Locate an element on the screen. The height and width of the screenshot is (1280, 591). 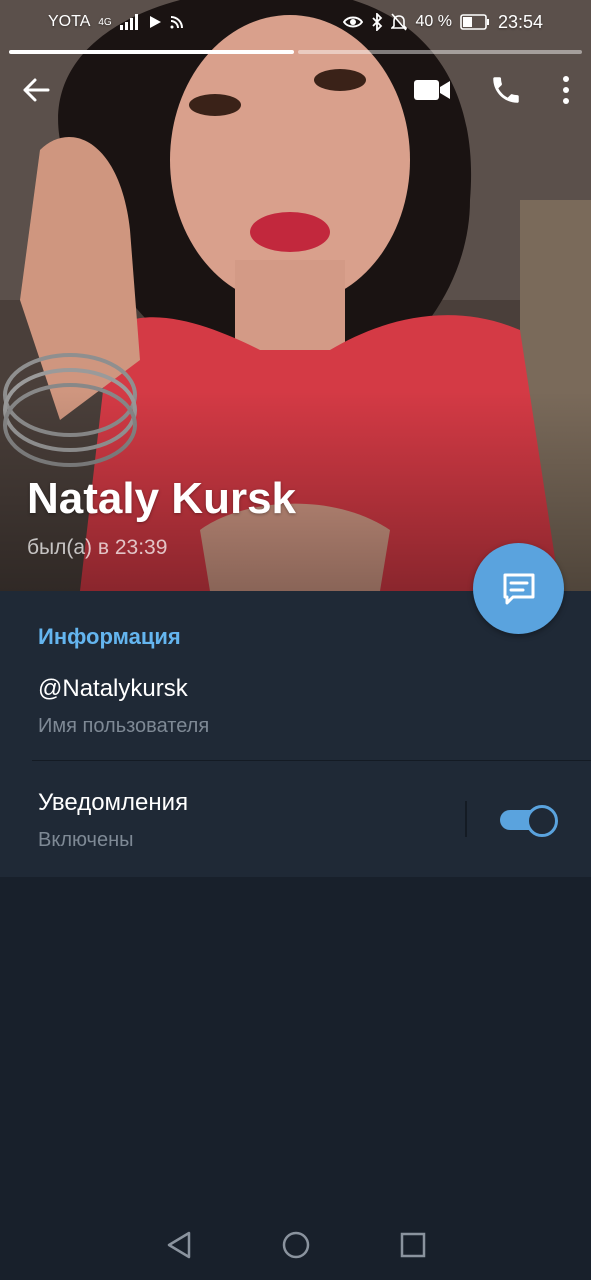
more-button is located at coordinates (566, 90).